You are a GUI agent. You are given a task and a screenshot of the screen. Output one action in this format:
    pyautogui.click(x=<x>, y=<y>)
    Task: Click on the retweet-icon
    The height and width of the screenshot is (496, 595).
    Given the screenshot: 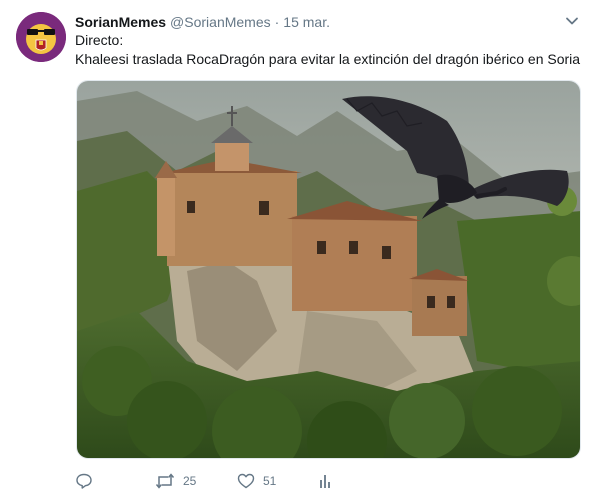 What is the action you would take?
    pyautogui.click(x=165, y=481)
    